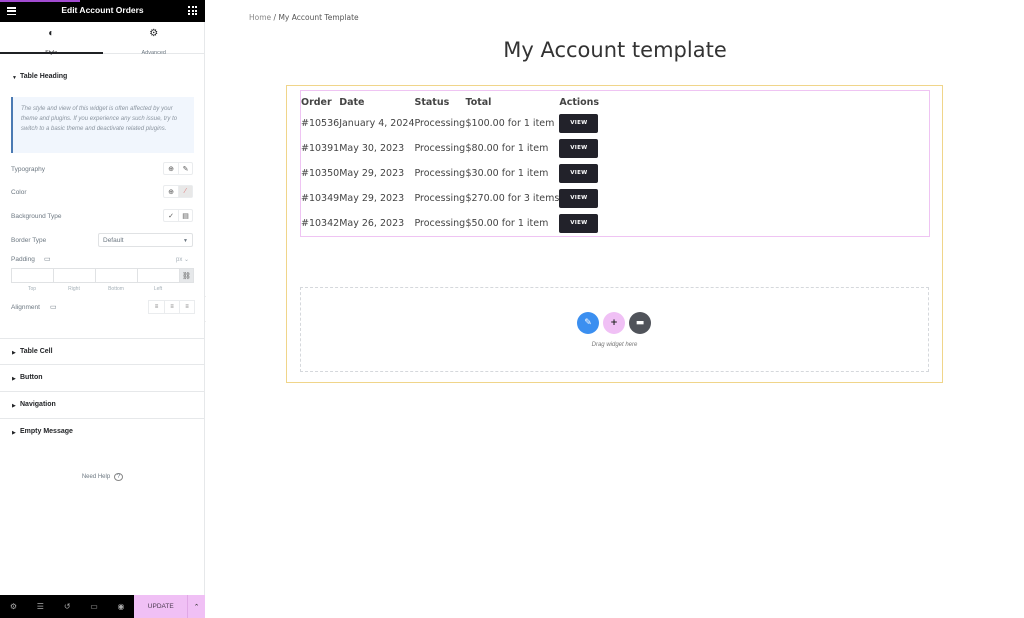  I want to click on need-help-label: Need Help, so click(96, 477).